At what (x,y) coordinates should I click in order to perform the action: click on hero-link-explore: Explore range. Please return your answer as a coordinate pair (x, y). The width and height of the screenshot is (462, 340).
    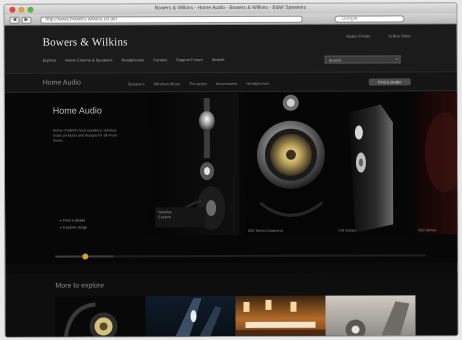
    Looking at the image, I should click on (73, 228).